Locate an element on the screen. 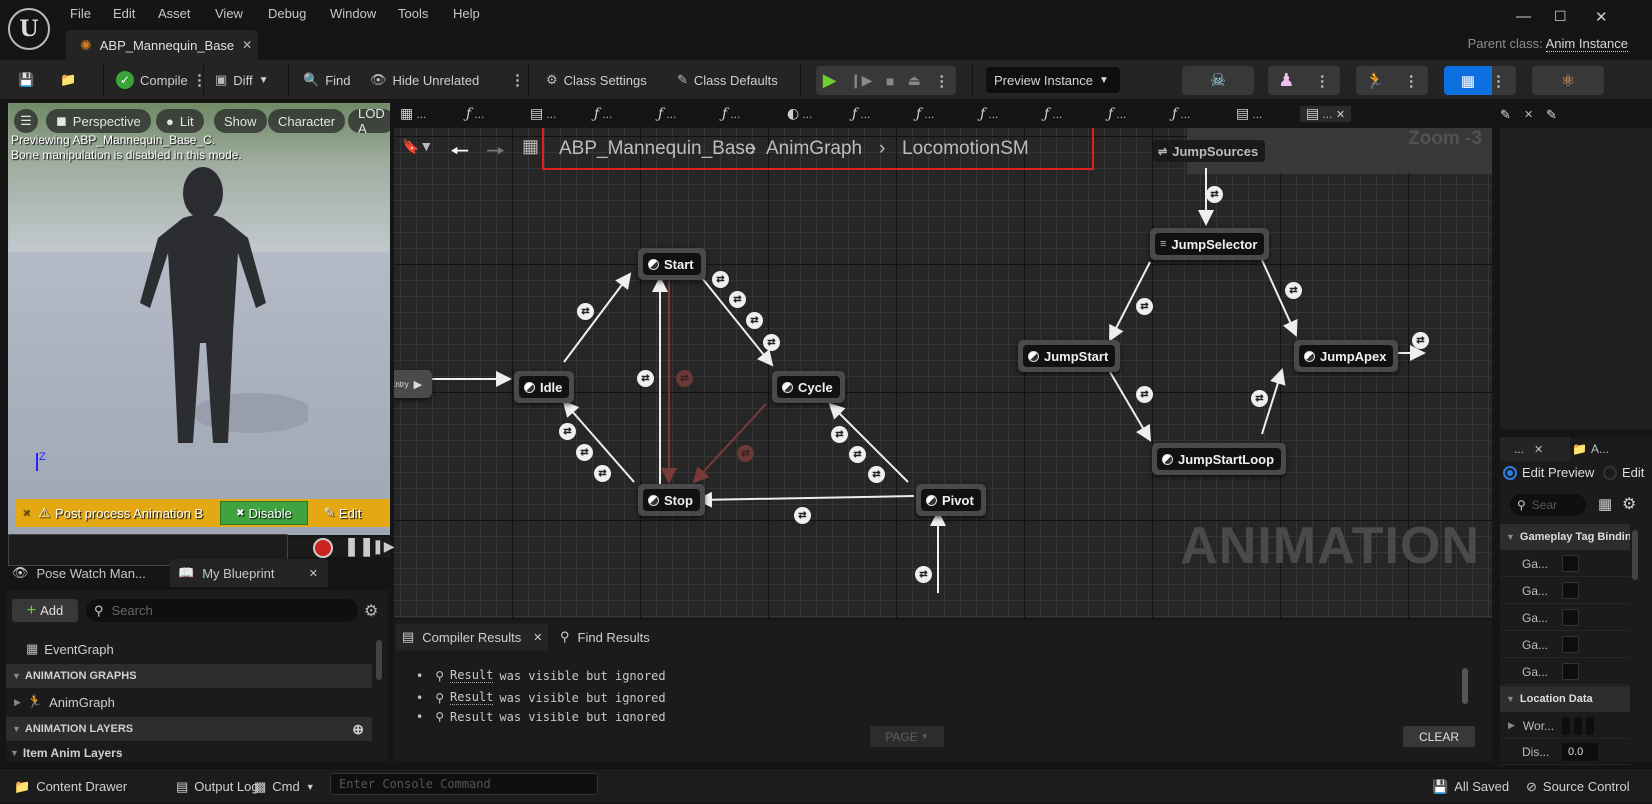 This screenshot has height=804, width=1652. add-layer-icon: ⊕ is located at coordinates (358, 729).